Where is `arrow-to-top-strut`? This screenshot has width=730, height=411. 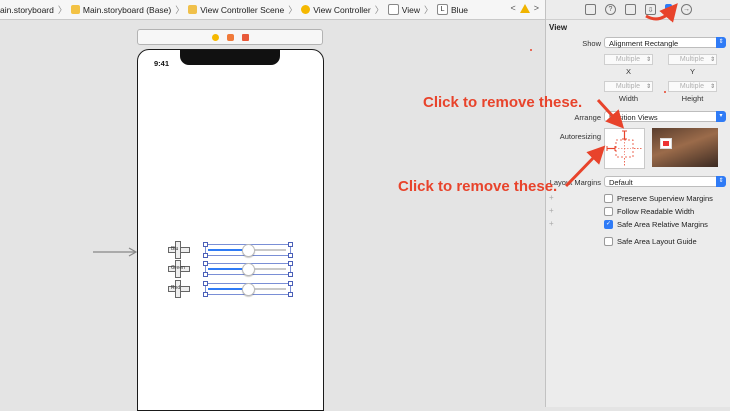 arrow-to-top-strut is located at coordinates (610, 113).